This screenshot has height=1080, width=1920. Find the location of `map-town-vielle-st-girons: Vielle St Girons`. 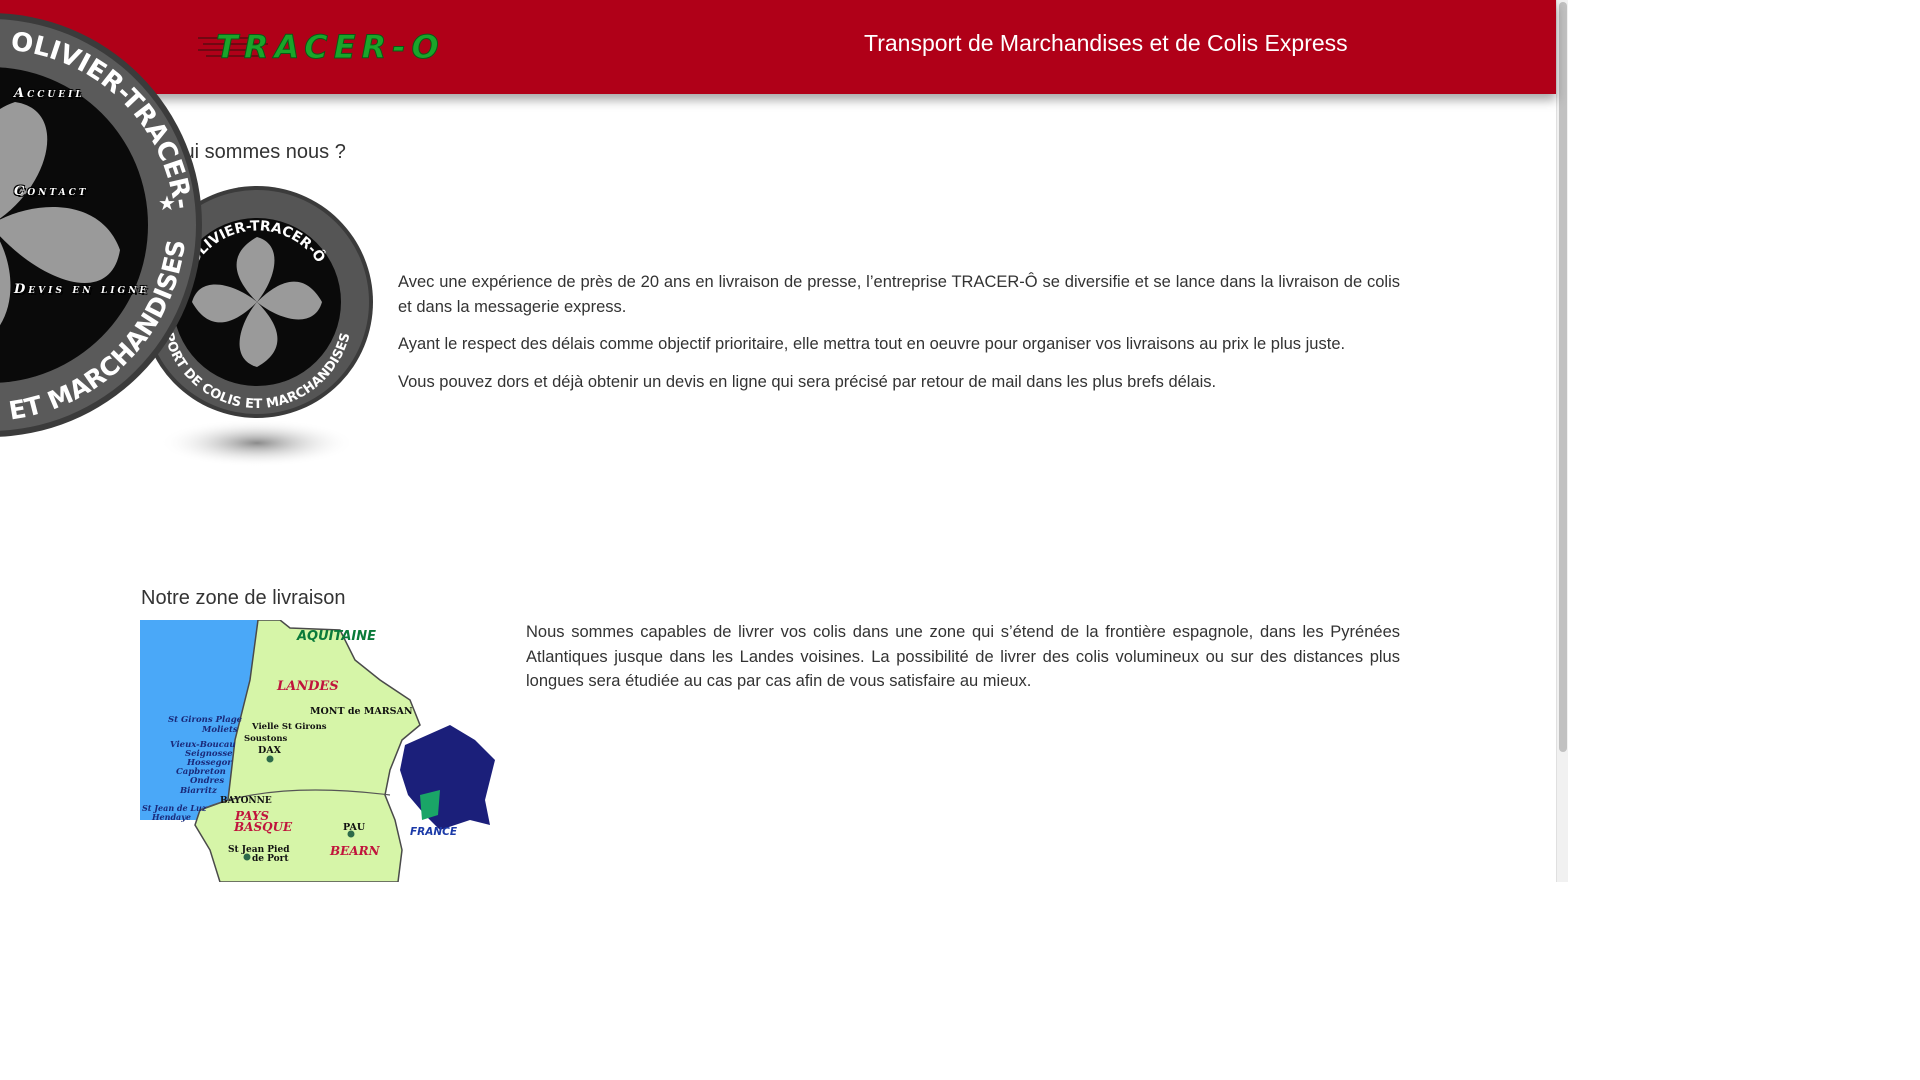

map-town-vielle-st-girons: Vielle St Girons is located at coordinates (289, 727).